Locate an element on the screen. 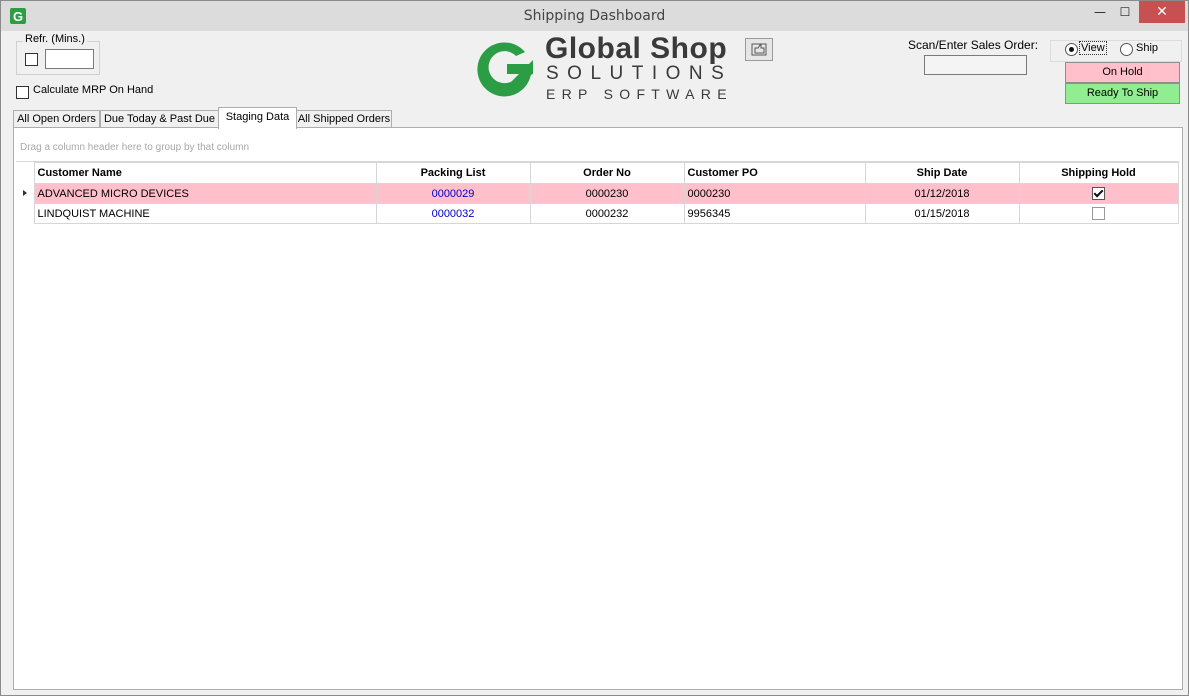 Image resolution: width=1189 pixels, height=696 pixels. column-header-packing-list: Packing List is located at coordinates (453, 173).